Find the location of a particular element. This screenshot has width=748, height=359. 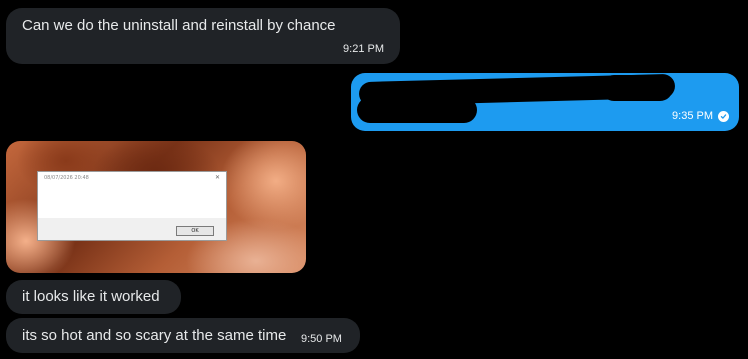

dialog-message is located at coordinates (132, 201).